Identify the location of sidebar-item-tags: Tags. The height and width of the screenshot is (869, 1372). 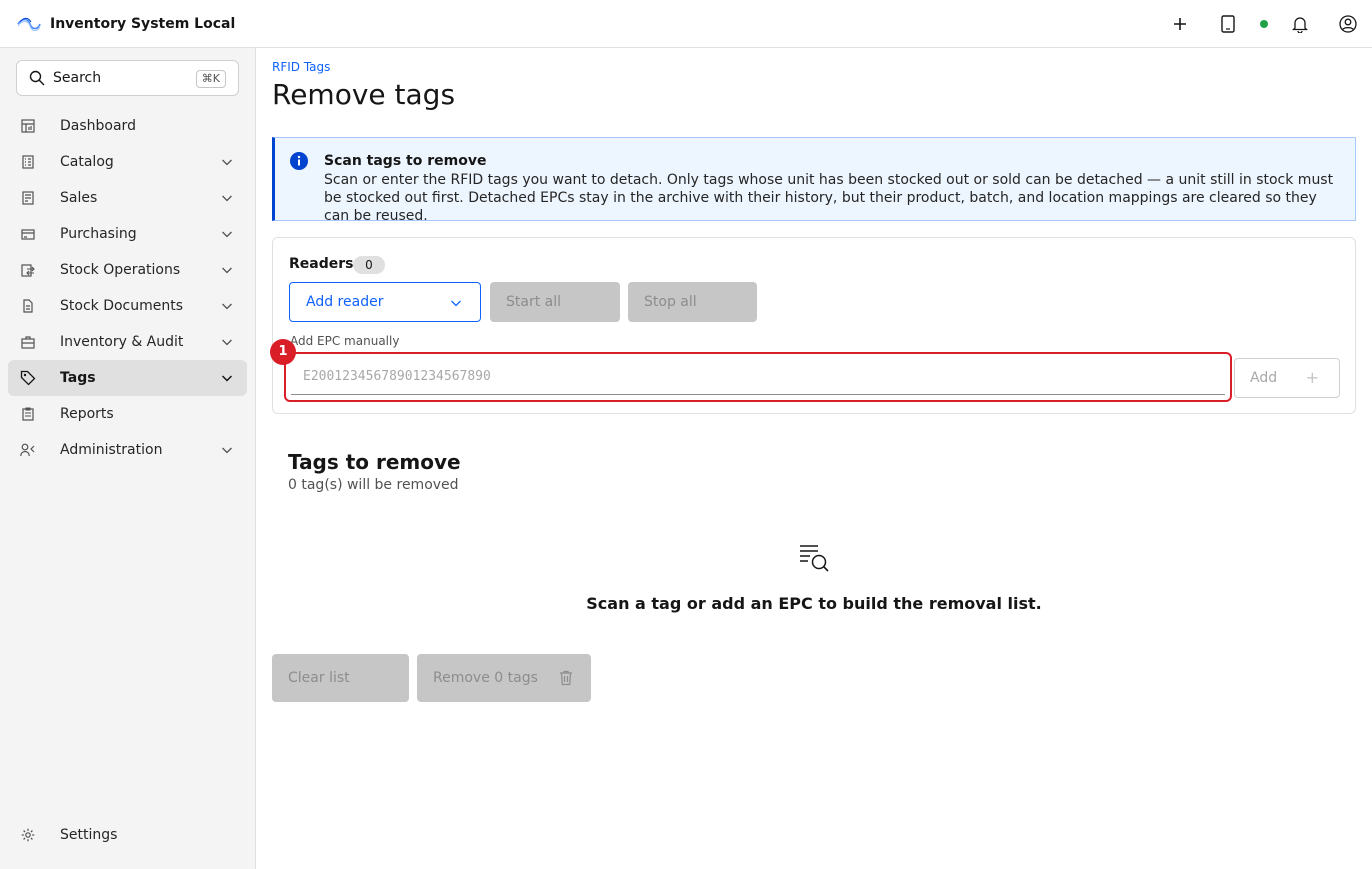
(127, 378).